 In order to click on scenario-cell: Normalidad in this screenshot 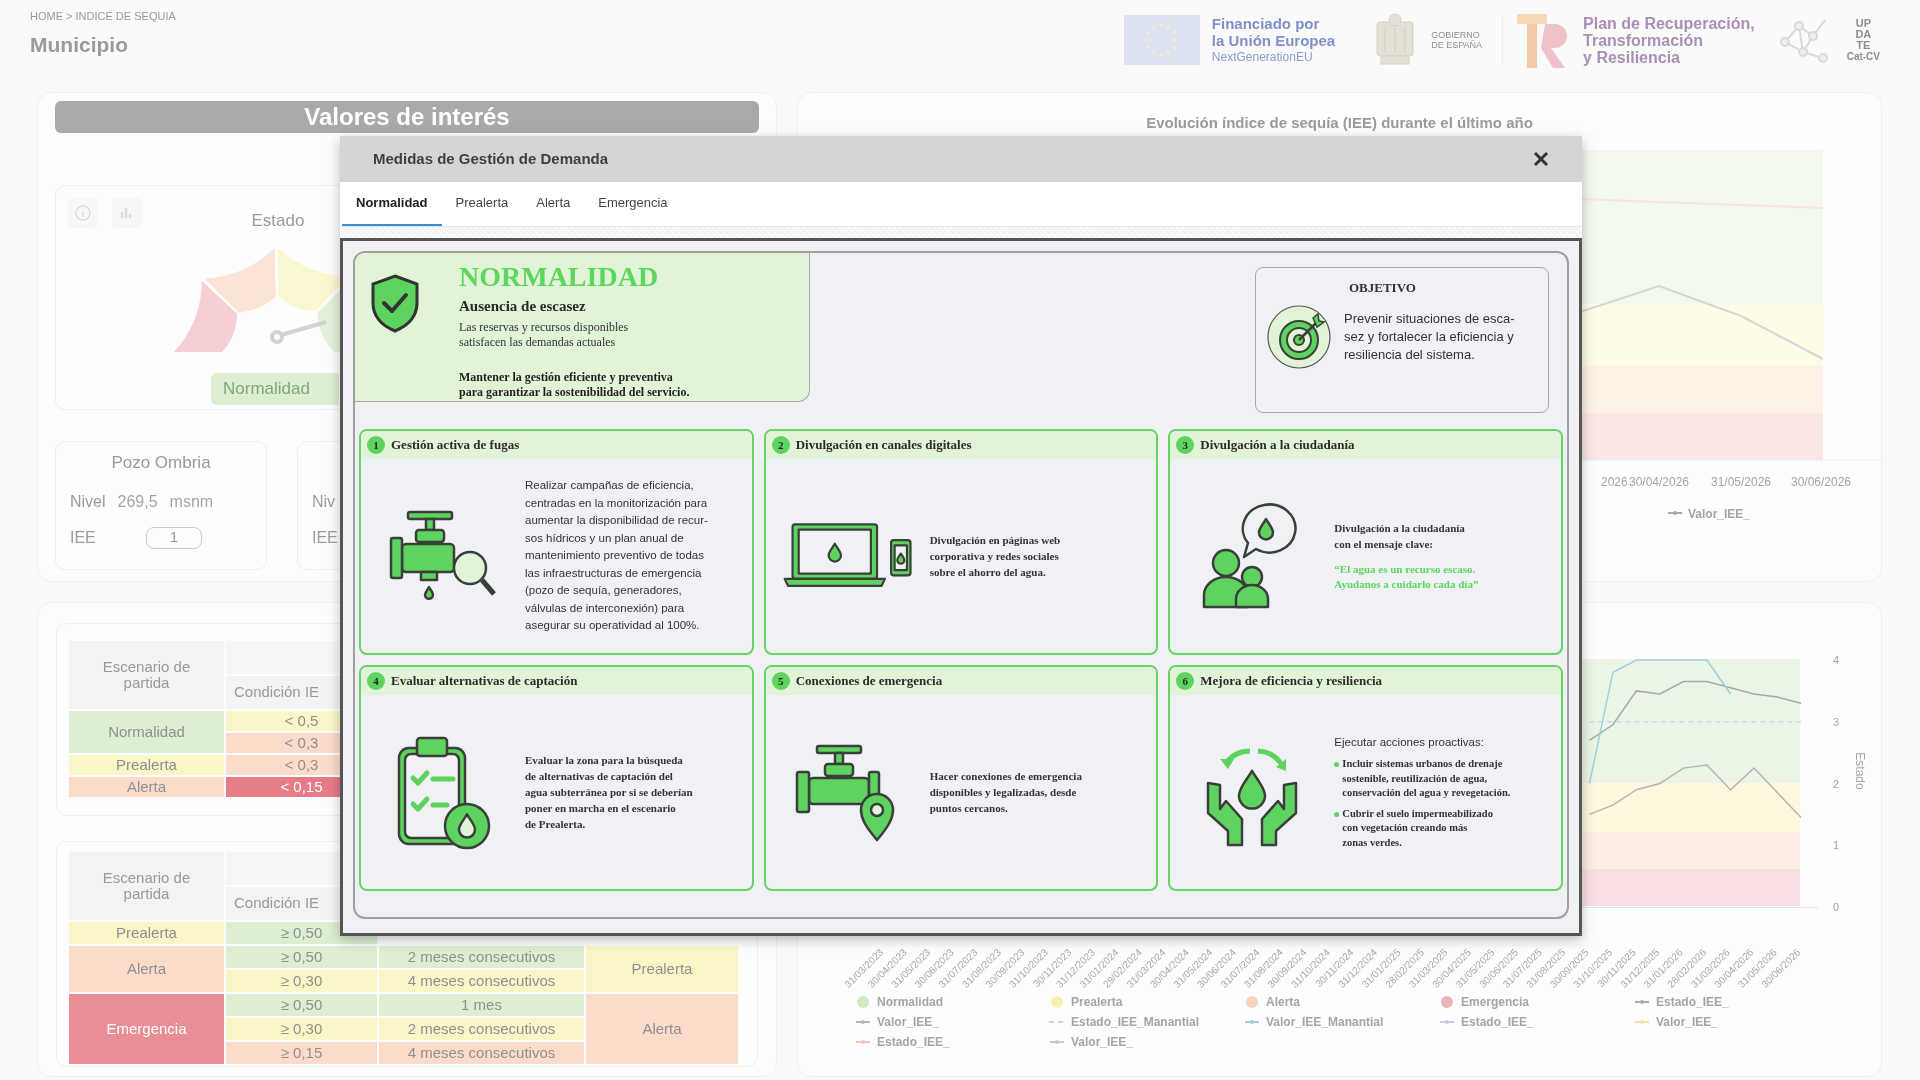, I will do `click(146, 732)`.